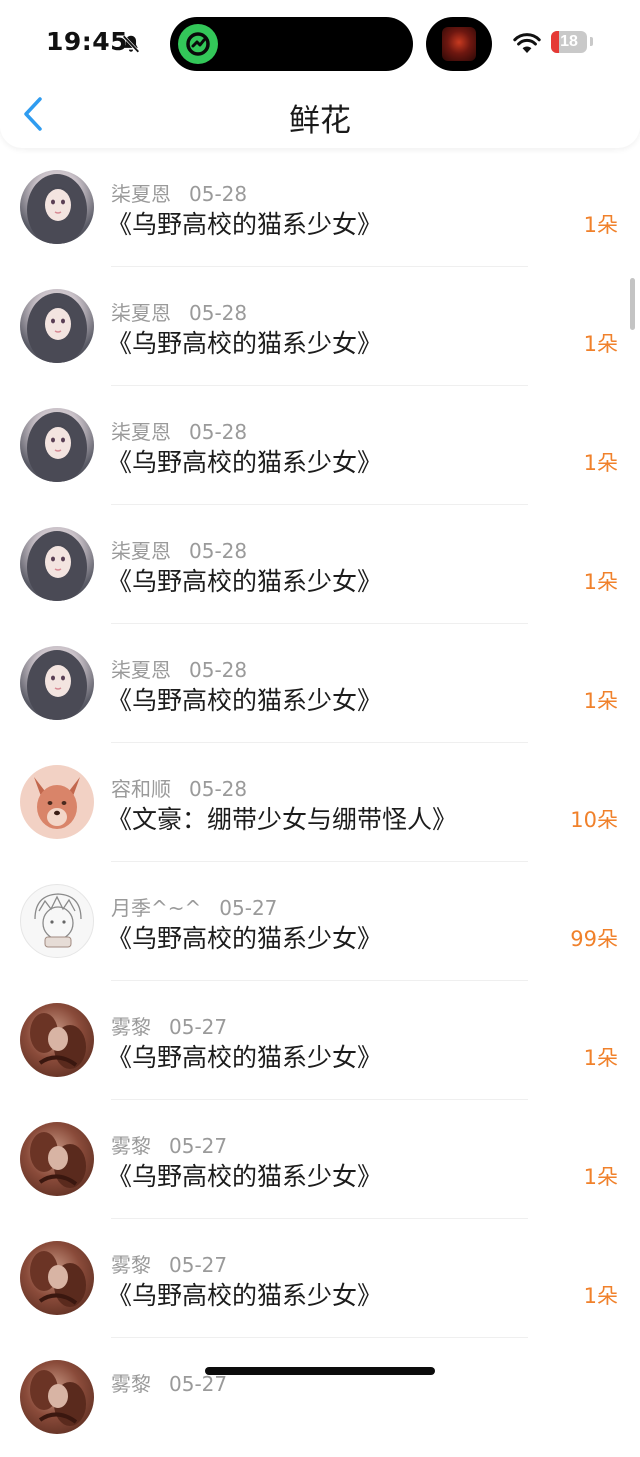  I want to click on list-item: 容和顺 05-28 《文豪：绷带少女与绷带怪人》 10朵, so click(320, 802).